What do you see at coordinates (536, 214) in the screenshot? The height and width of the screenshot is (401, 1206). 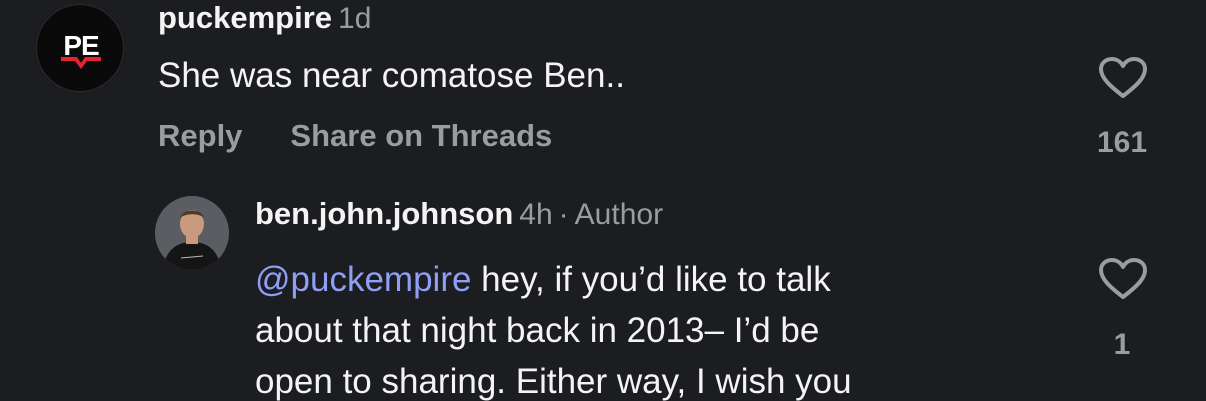 I see `timestamp: 4h` at bounding box center [536, 214].